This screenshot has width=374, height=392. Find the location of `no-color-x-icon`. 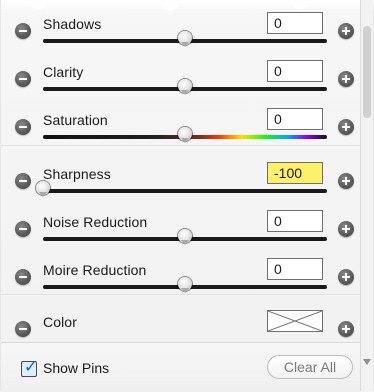

no-color-x-icon is located at coordinates (295, 321).